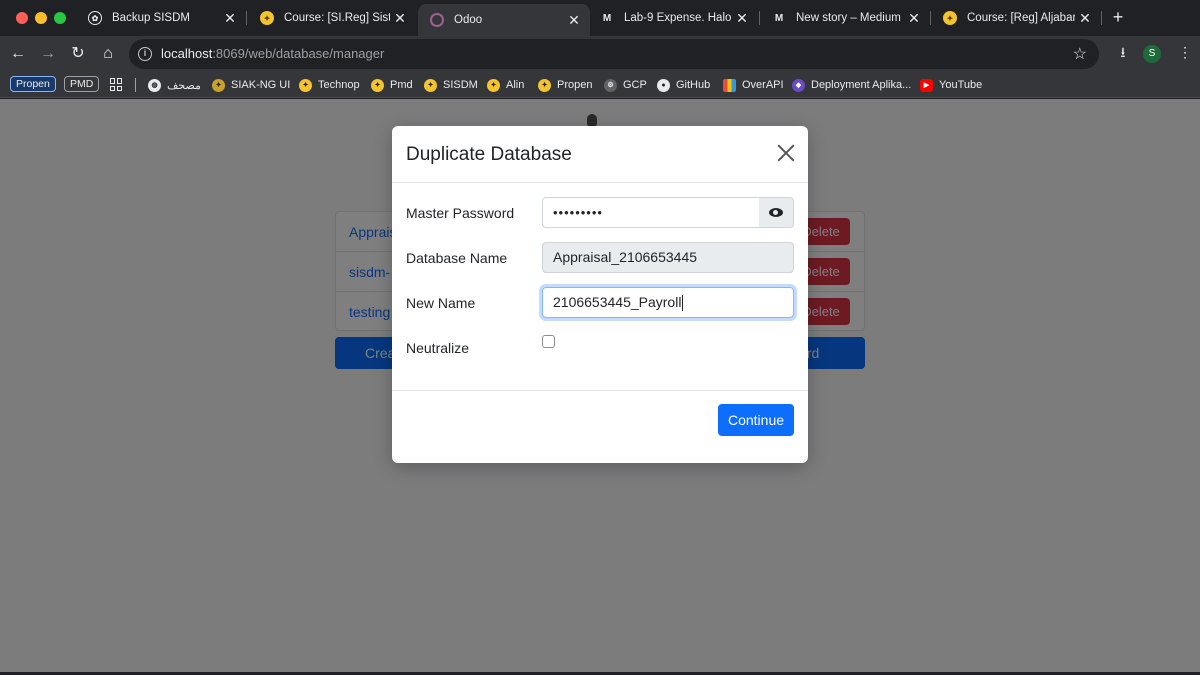 Image resolution: width=1200 pixels, height=675 pixels. I want to click on window-close-button, so click(22, 18).